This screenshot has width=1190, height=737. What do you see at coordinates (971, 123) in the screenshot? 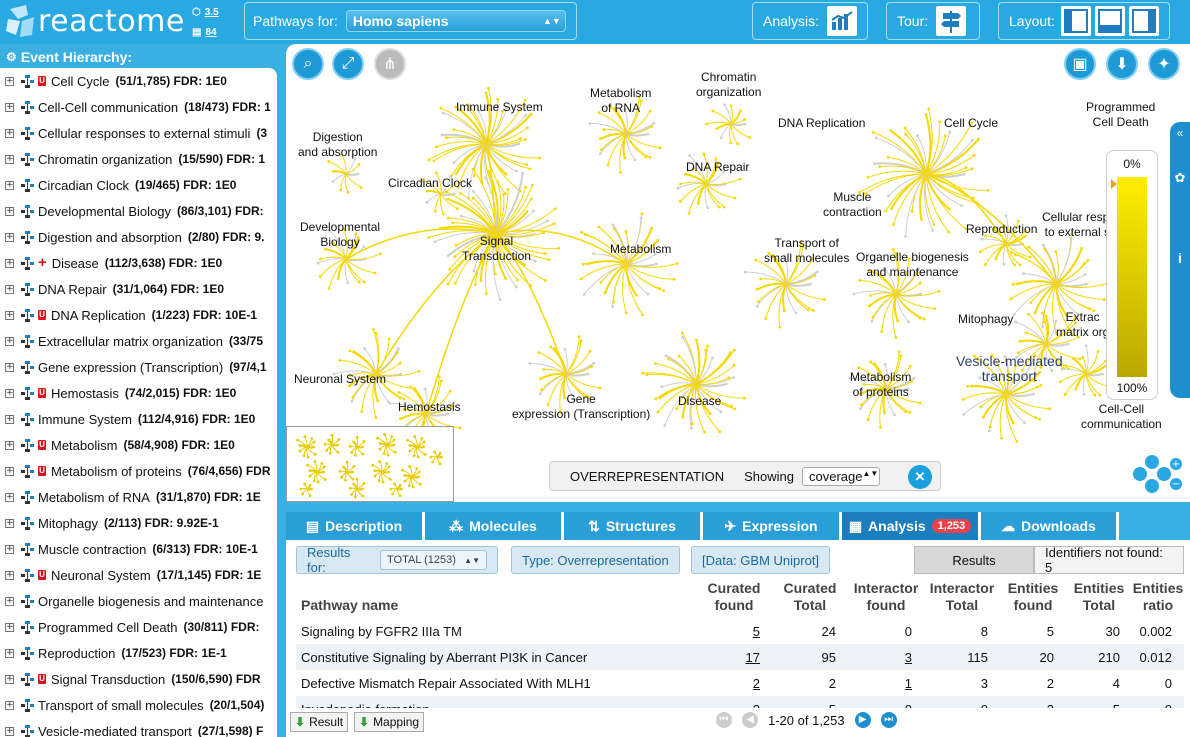
I see `pathway-node-label: Cell Cycle` at bounding box center [971, 123].